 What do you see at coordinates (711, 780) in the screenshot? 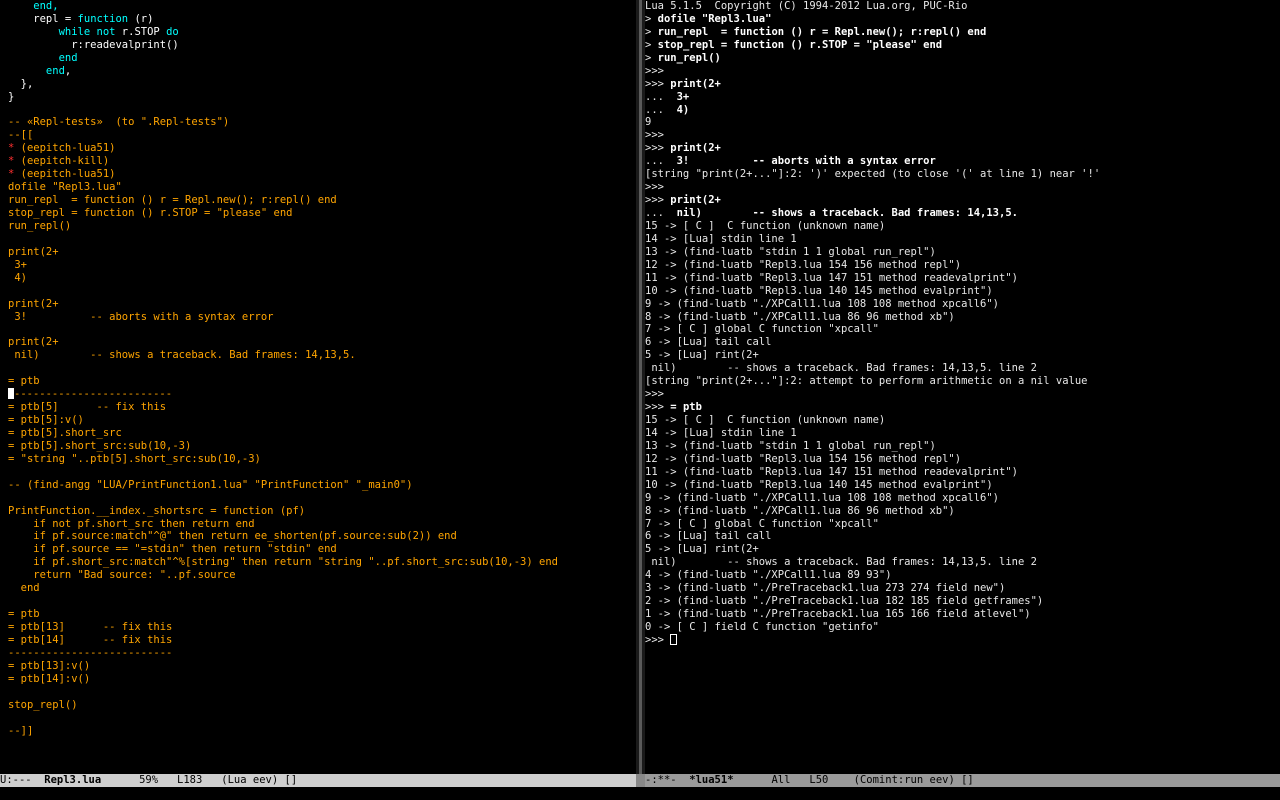
I see `modeline-buffer-name: *lua51*` at bounding box center [711, 780].